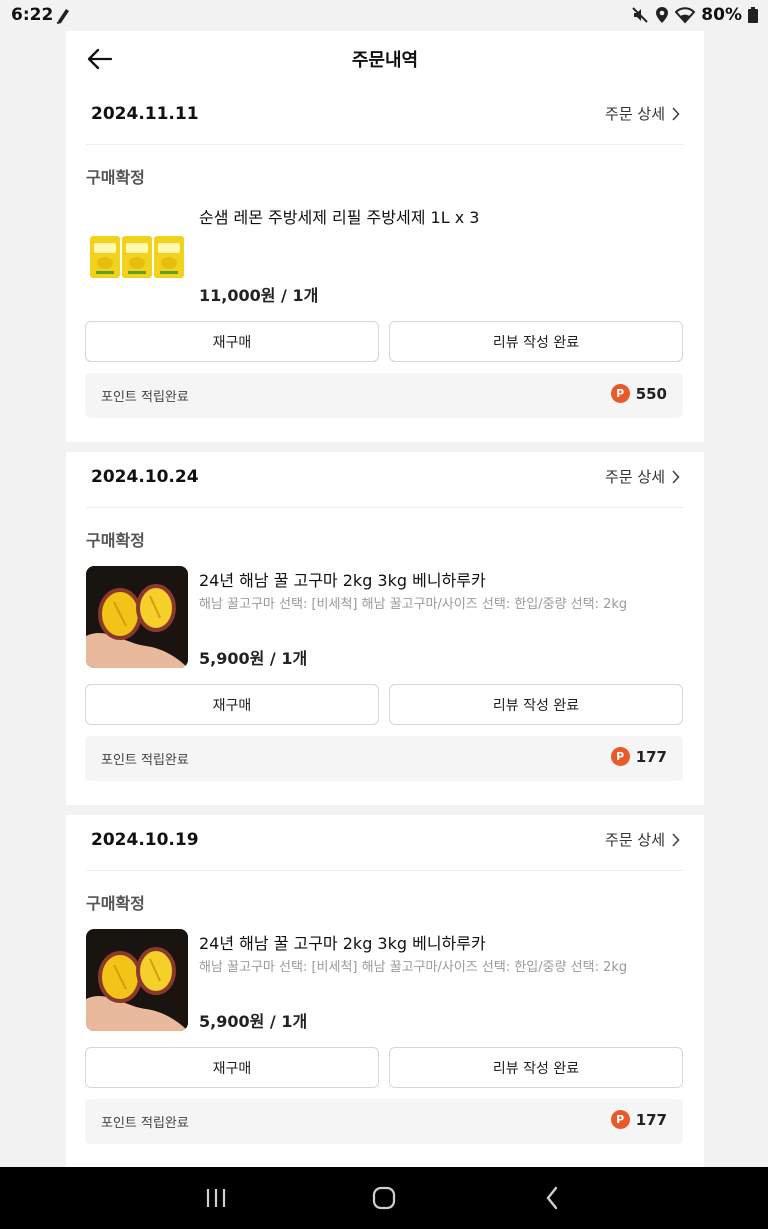  What do you see at coordinates (753, 15) in the screenshot?
I see `battery-icon` at bounding box center [753, 15].